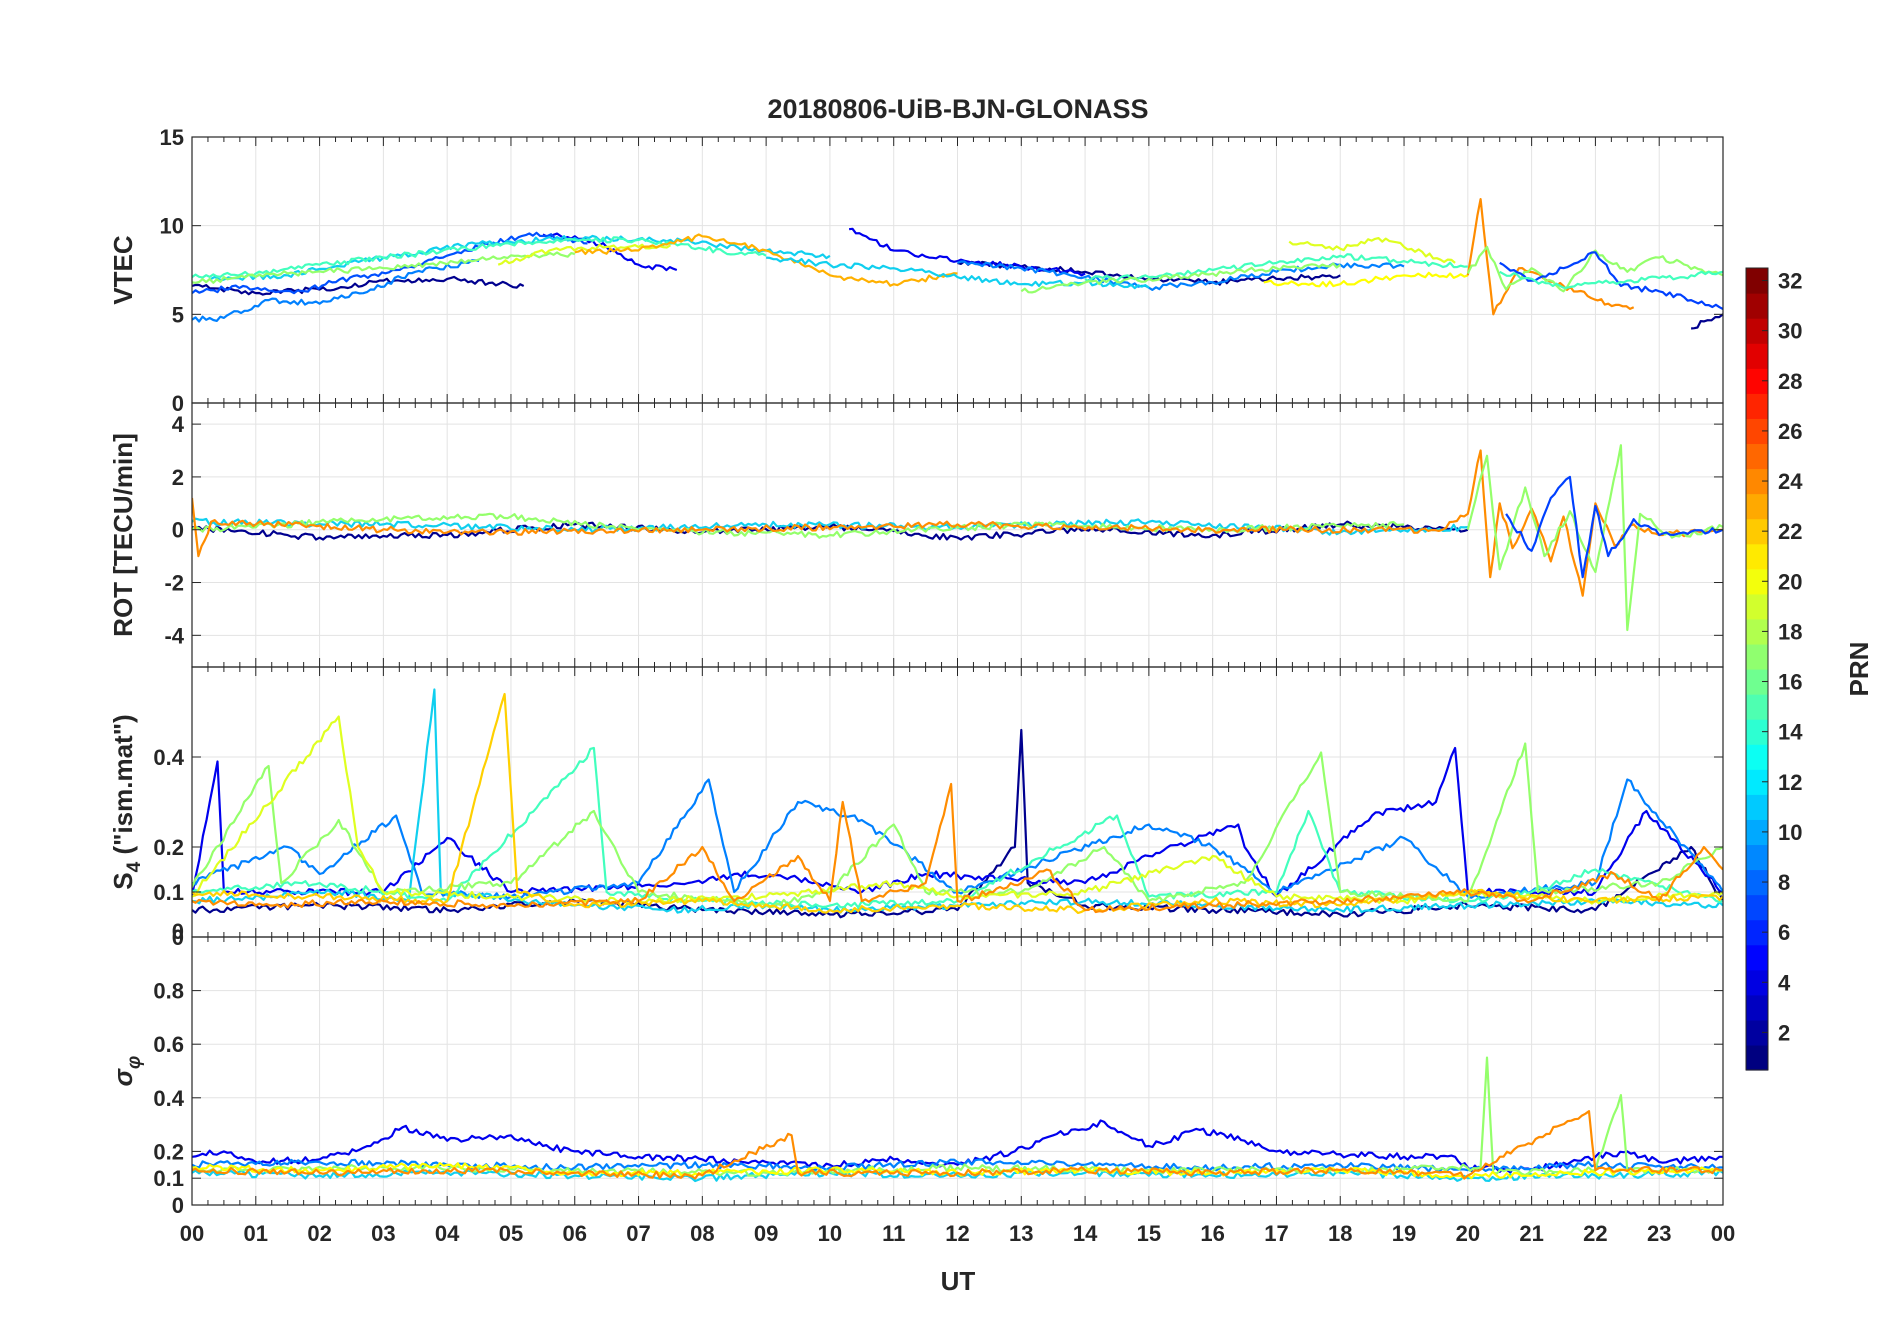 The height and width of the screenshot is (1330, 1902). Describe the element at coordinates (1531, 1233) in the screenshot. I see `x-tick-label: 21` at that location.